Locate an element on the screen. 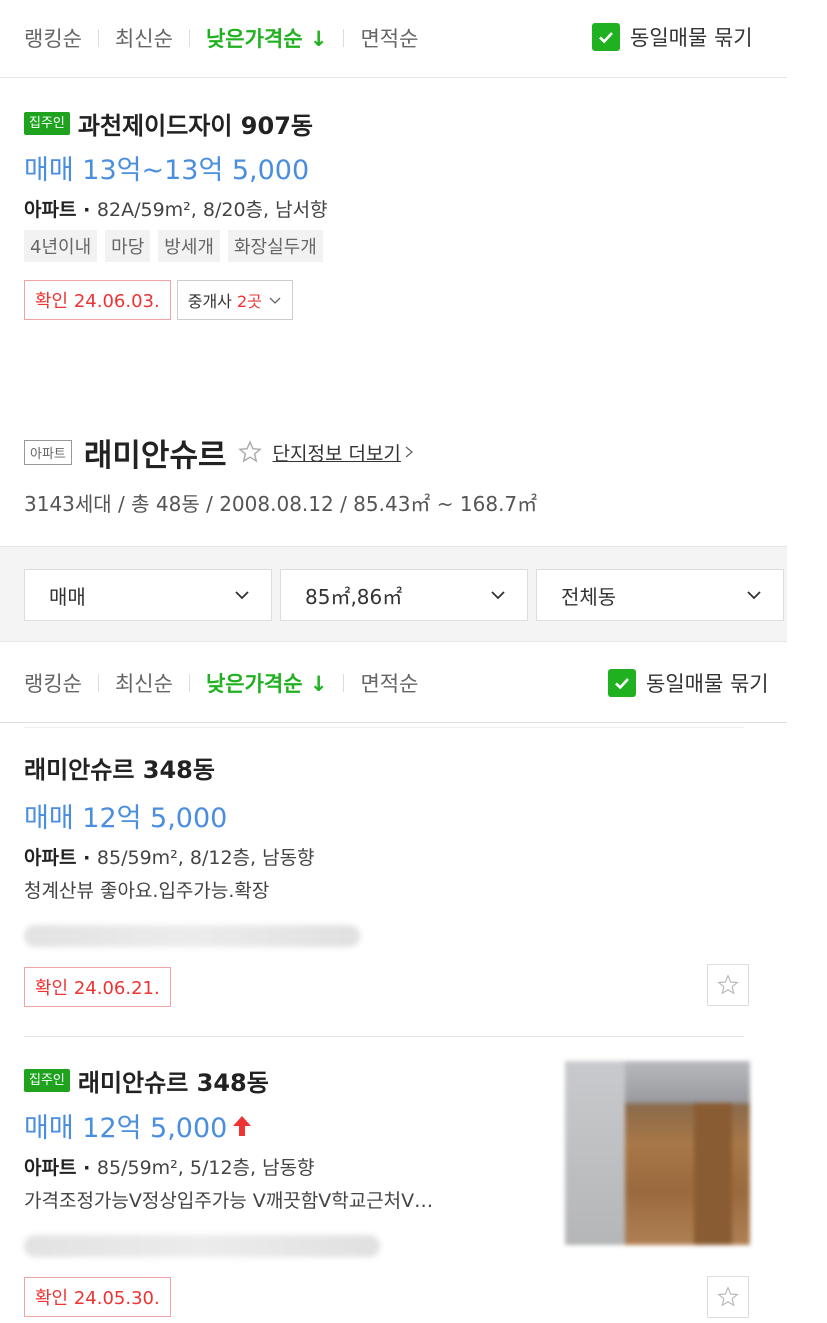 The image size is (827, 1323). listing-specs: 아파트 · 85/59m², 5/12층, 남동향 is located at coordinates (169, 1168).